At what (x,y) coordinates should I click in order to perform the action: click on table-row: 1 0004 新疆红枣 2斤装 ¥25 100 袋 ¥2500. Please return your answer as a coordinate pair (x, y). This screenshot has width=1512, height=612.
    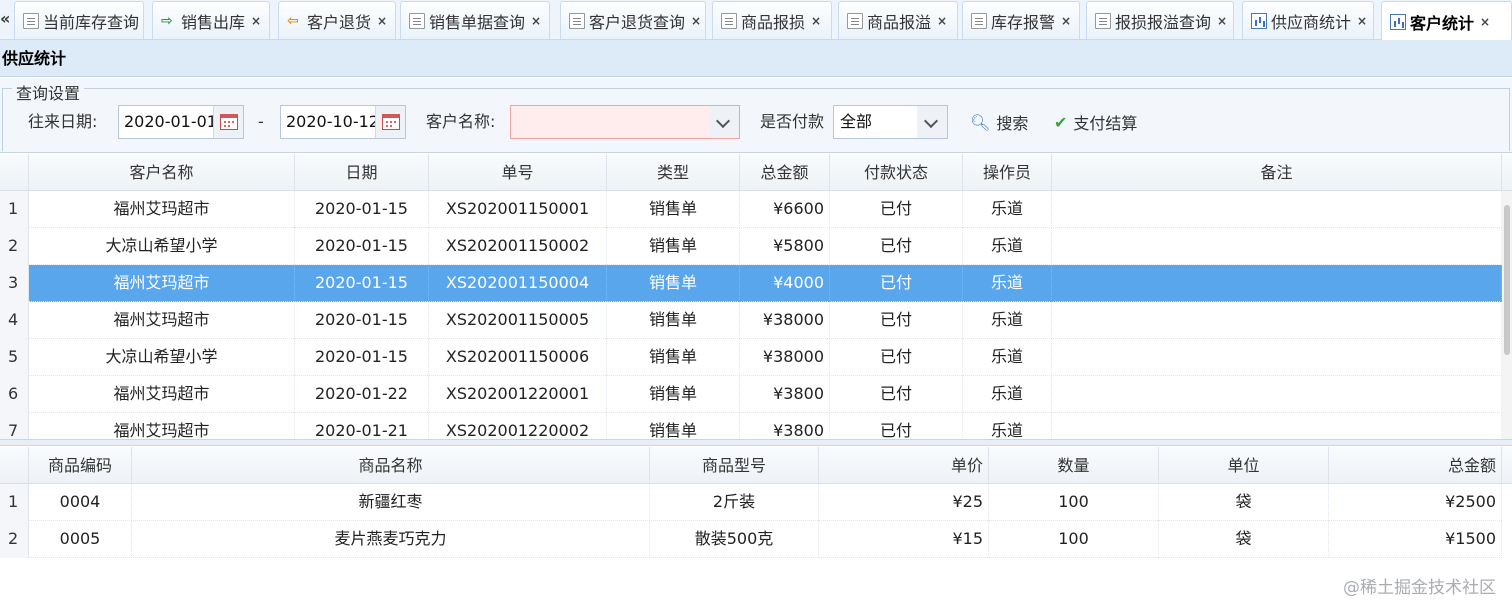
    Looking at the image, I should click on (751, 502).